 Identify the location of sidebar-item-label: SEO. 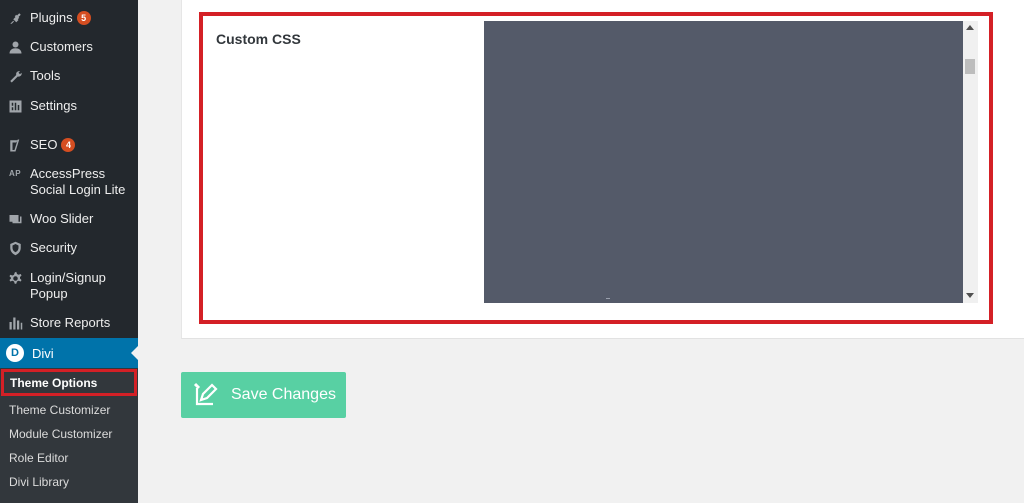
(44, 144).